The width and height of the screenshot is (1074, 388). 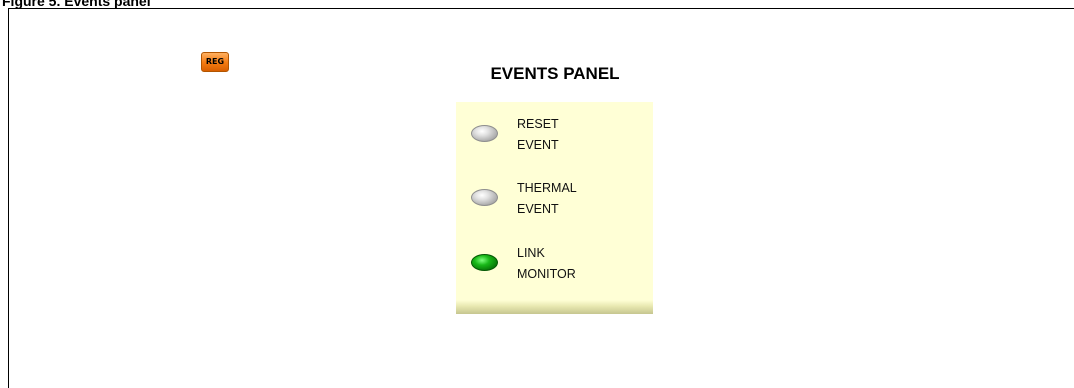 I want to click on event-row-reset: RESET EVENT, so click(x=554, y=134).